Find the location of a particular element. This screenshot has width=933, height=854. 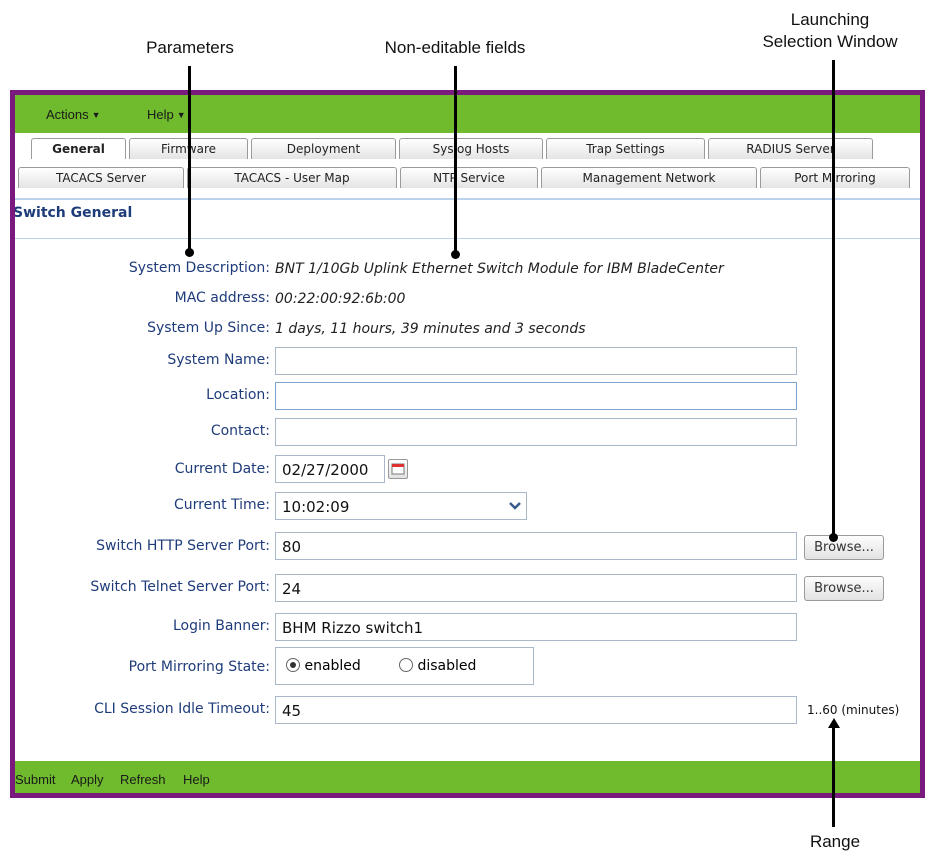

submit-link: Submit is located at coordinates (35, 779).